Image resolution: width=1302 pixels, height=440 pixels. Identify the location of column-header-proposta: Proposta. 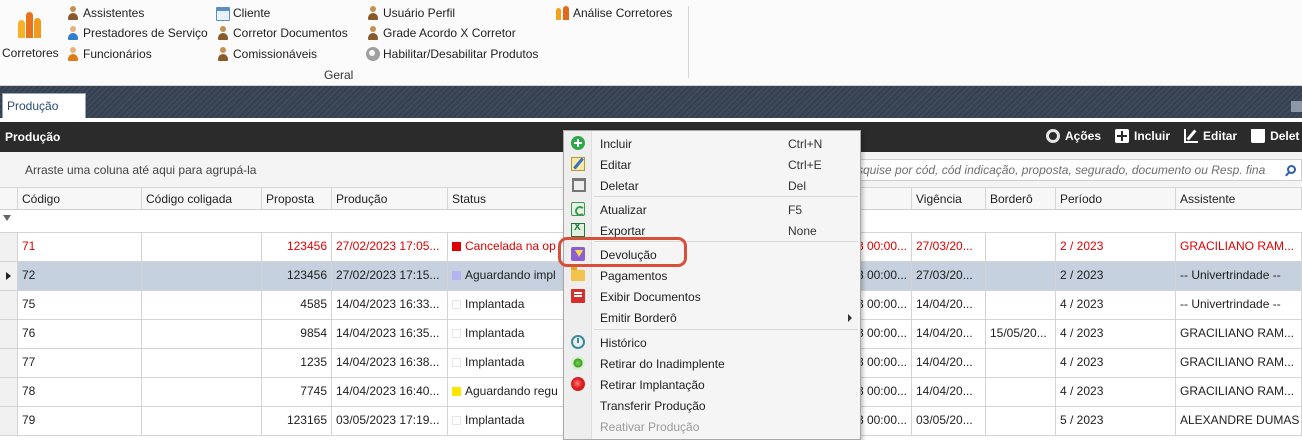
(297, 199).